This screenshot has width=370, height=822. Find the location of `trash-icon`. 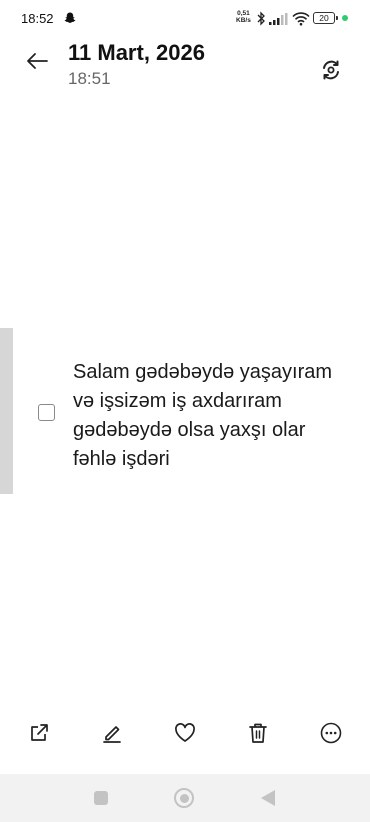

trash-icon is located at coordinates (258, 733).